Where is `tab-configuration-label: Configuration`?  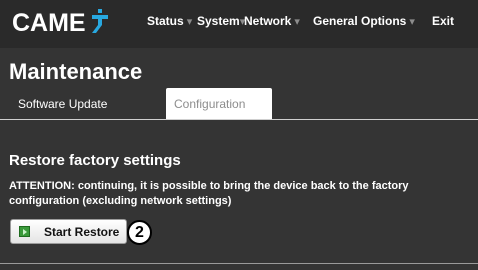 tab-configuration-label: Configuration is located at coordinates (210, 104).